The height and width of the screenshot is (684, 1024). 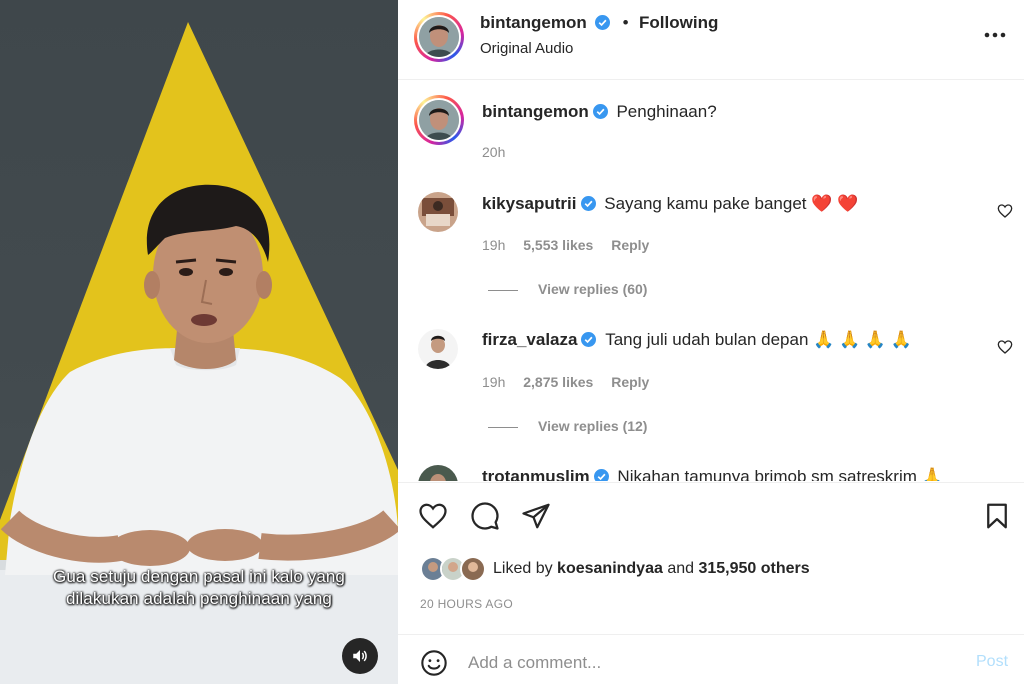 I want to click on comment-avatar-firza_valaza, so click(x=438, y=349).